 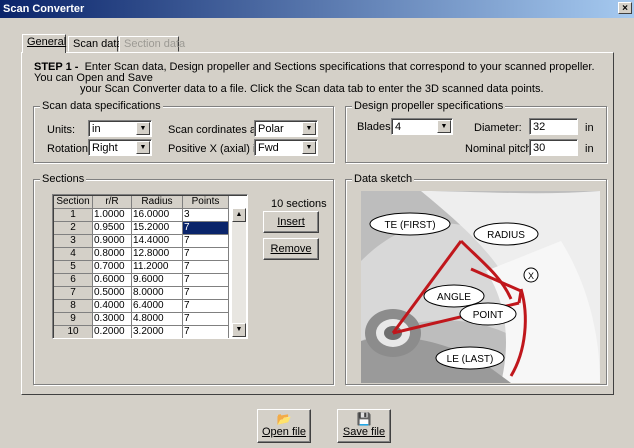 I want to click on table-row: 1 1.0000 16.0000 3, so click(x=141, y=215).